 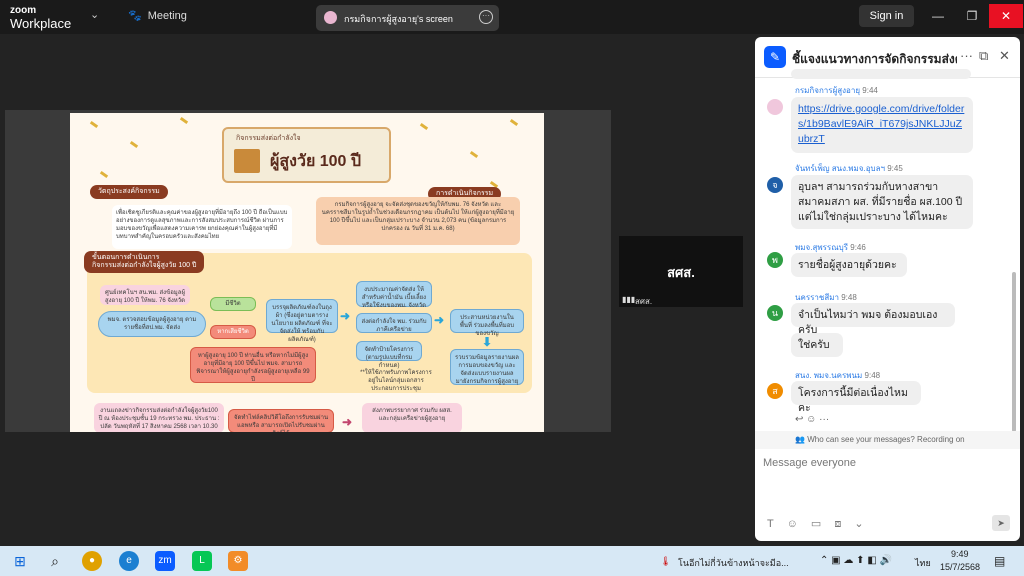 I want to click on compose-toolbar: T ☺ ▭ ⧈ ⌄, so click(x=815, y=524).